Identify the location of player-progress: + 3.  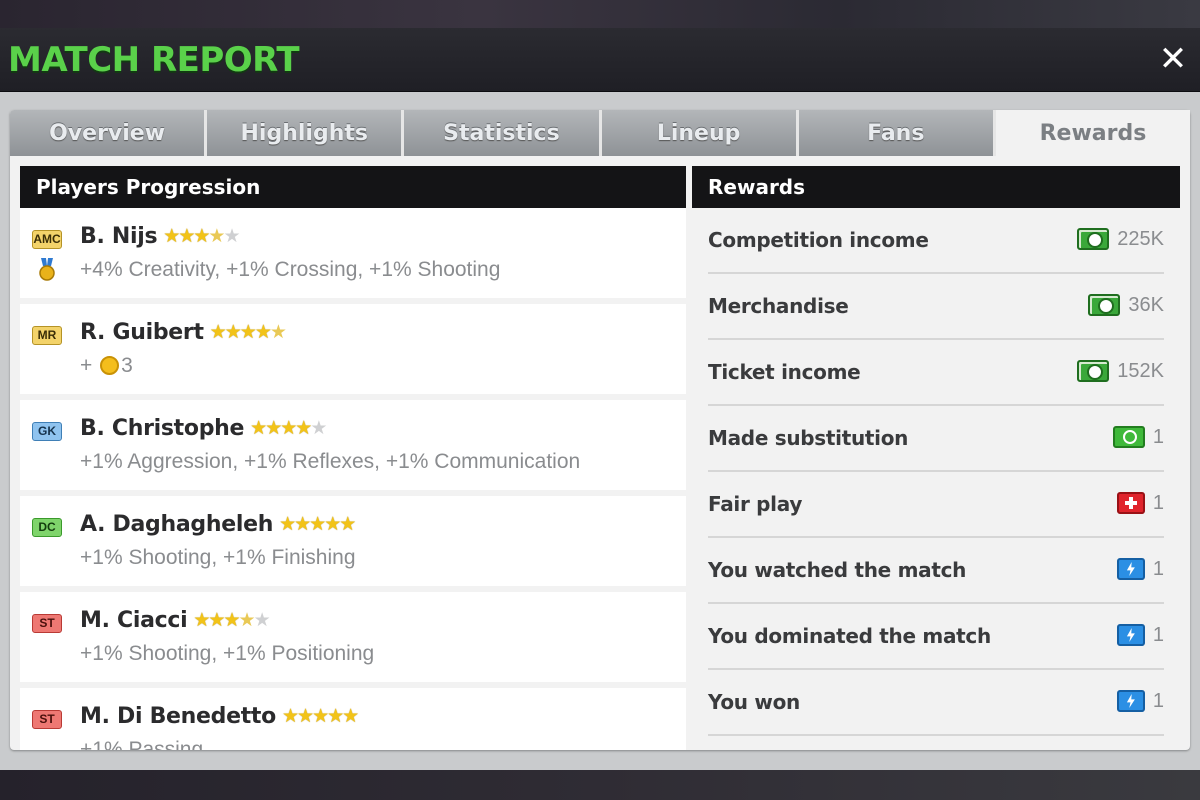
(106, 366).